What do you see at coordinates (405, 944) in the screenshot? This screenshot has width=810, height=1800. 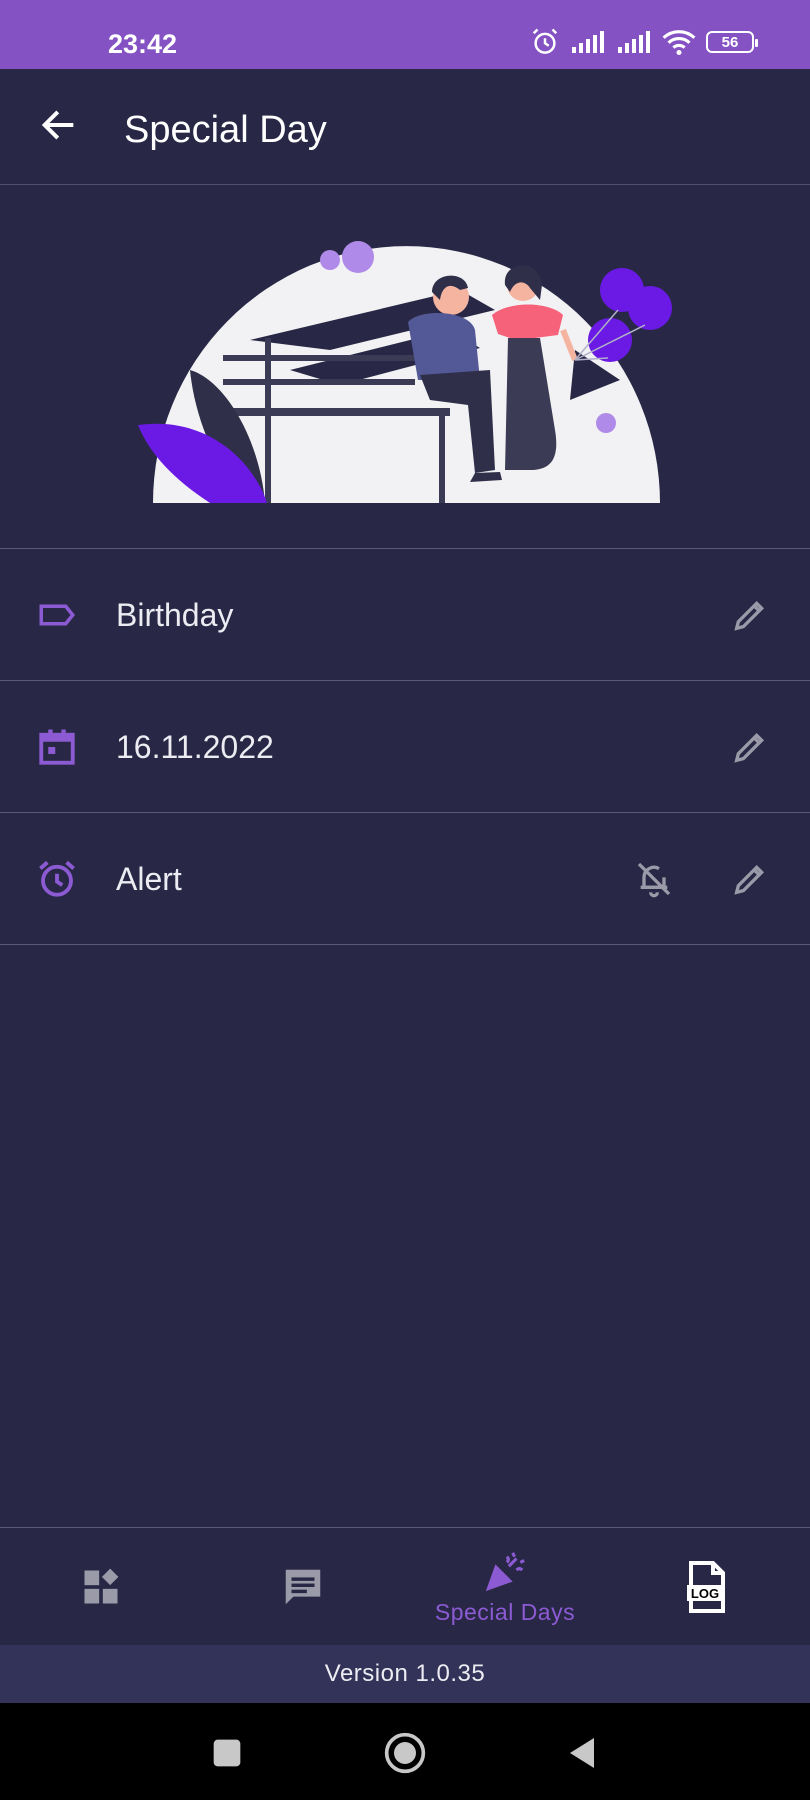 I see `row-divider` at bounding box center [405, 944].